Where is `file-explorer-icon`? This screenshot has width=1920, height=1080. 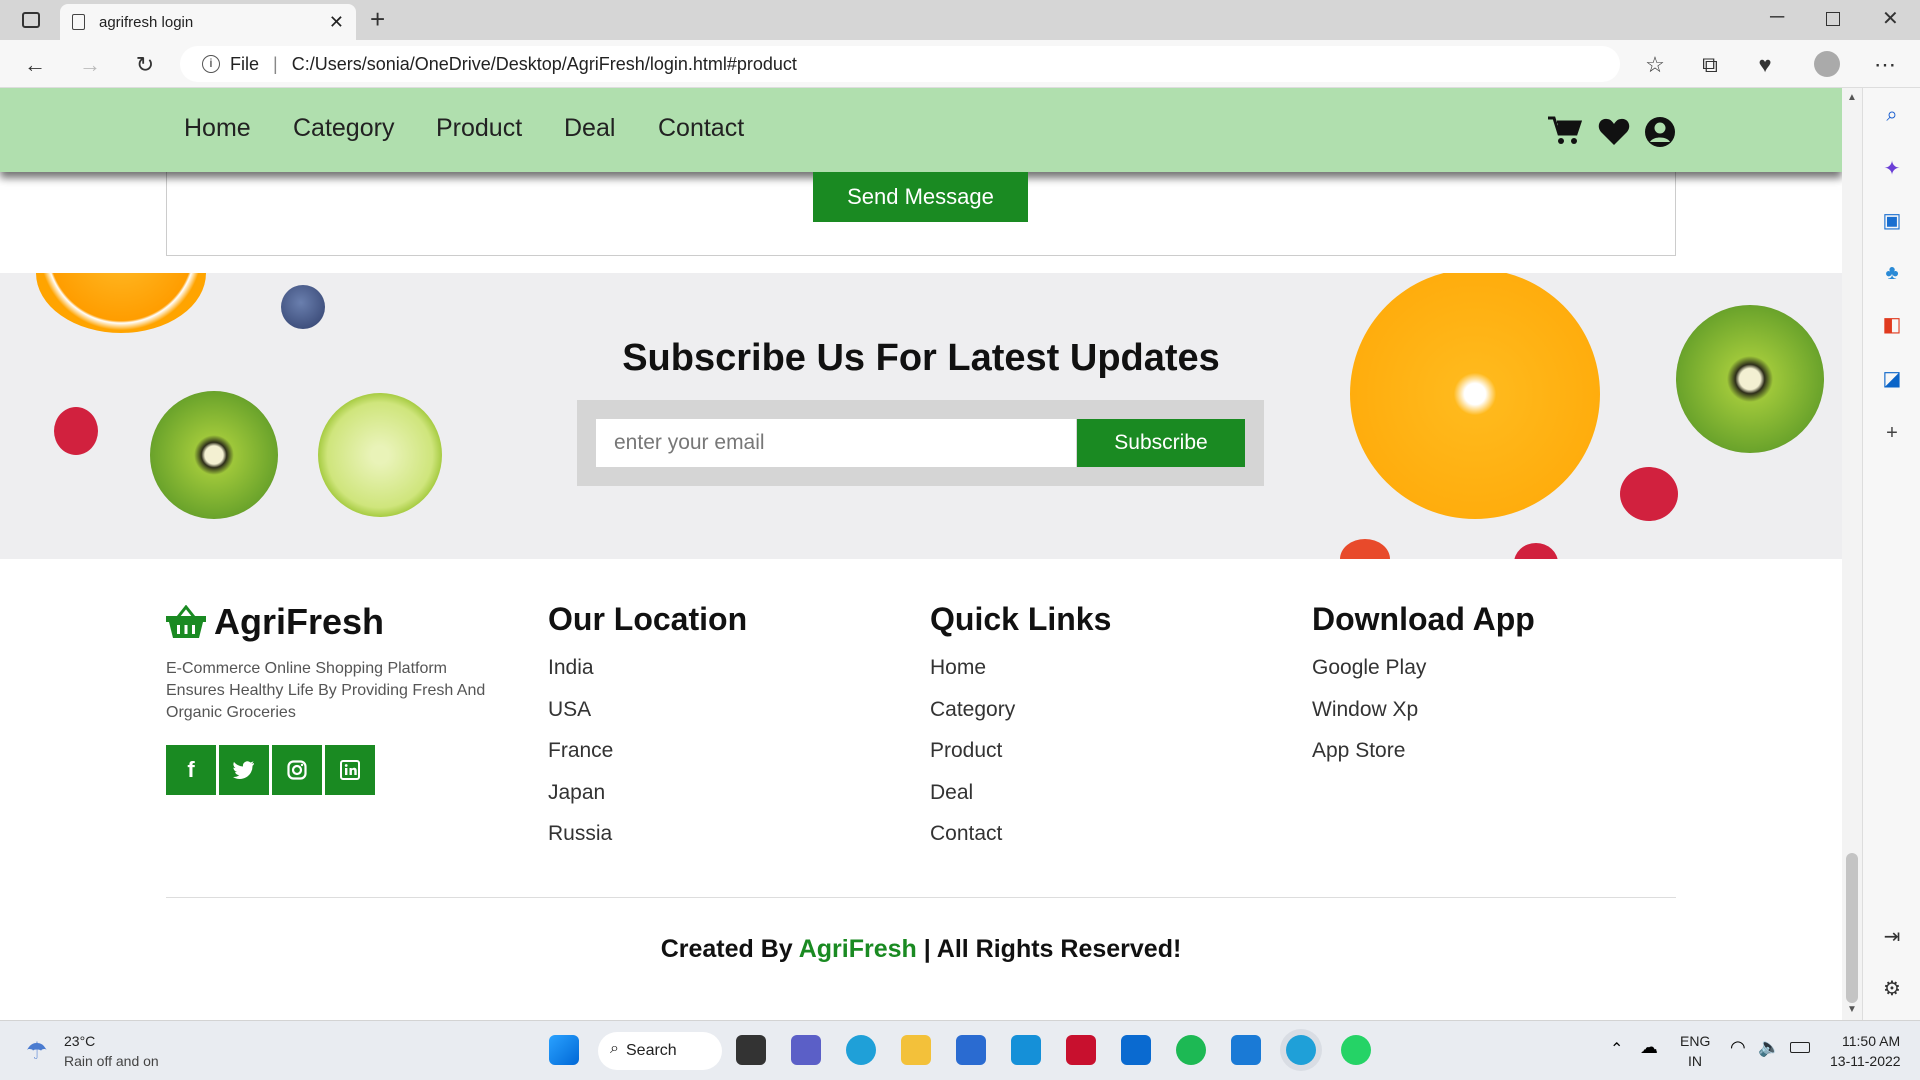 file-explorer-icon is located at coordinates (916, 1050).